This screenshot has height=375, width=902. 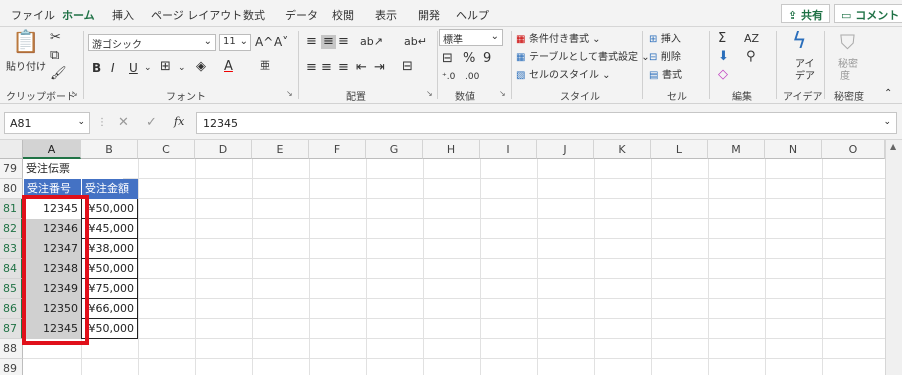 I want to click on row-header-86: 86, so click(x=11, y=309).